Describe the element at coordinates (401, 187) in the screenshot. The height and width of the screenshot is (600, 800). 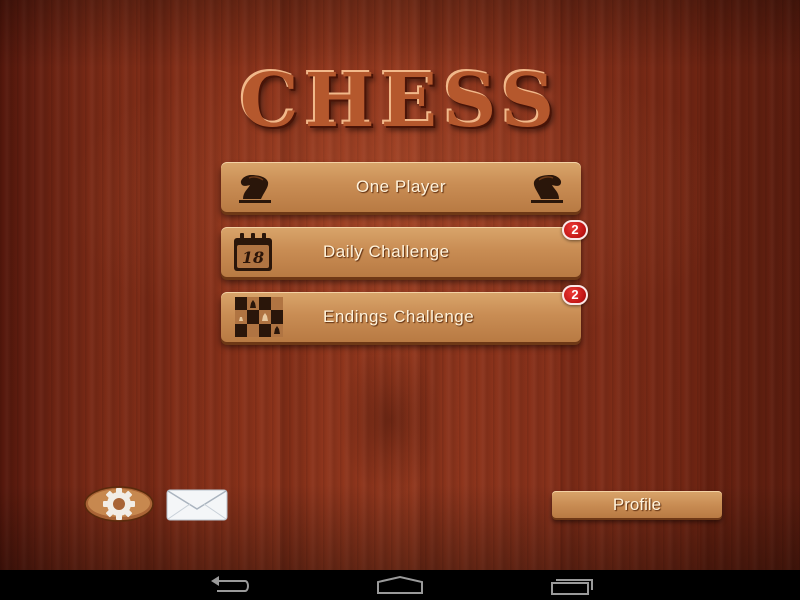
I see `one-player-button: One Player` at that location.